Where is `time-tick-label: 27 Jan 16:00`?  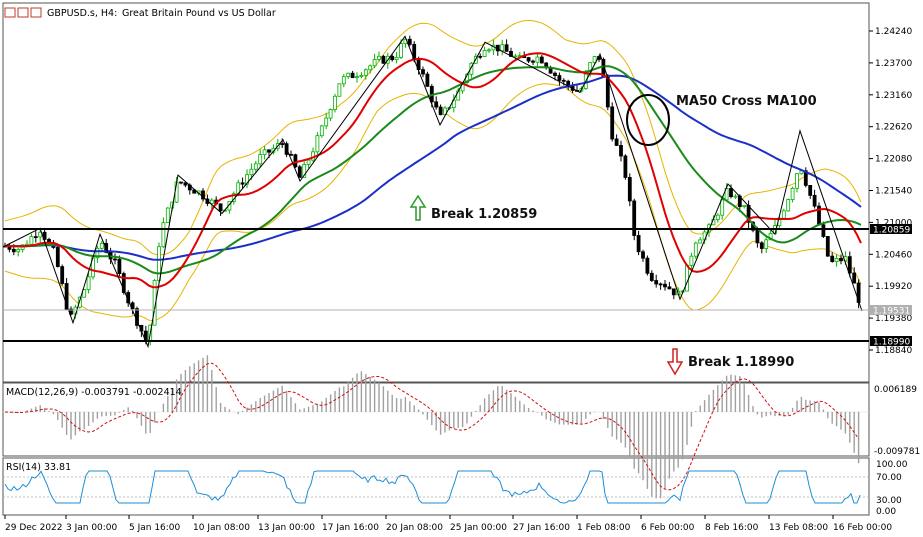 time-tick-label: 27 Jan 16:00 is located at coordinates (541, 528).